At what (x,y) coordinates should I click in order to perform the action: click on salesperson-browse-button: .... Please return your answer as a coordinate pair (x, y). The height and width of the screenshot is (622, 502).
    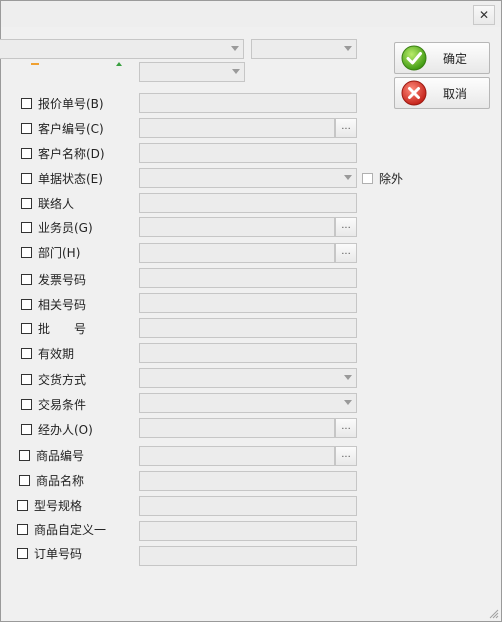
    Looking at the image, I should click on (346, 227).